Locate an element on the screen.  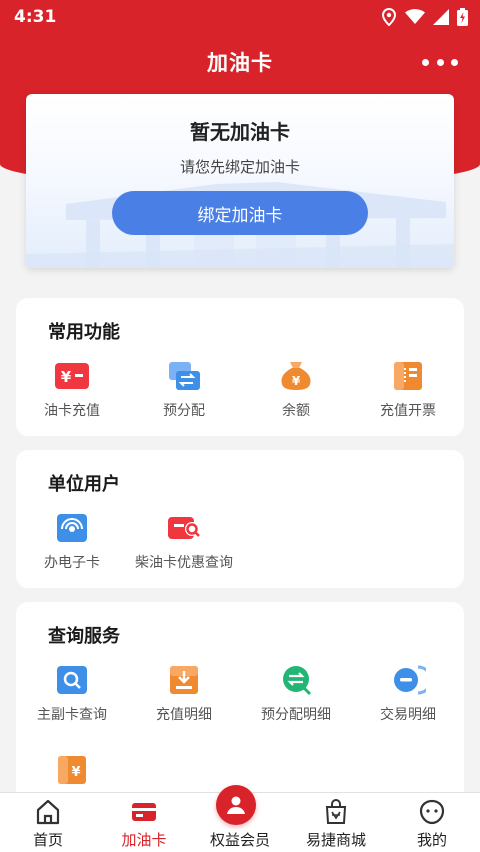
transaction-detail-icon is located at coordinates (410, 680).